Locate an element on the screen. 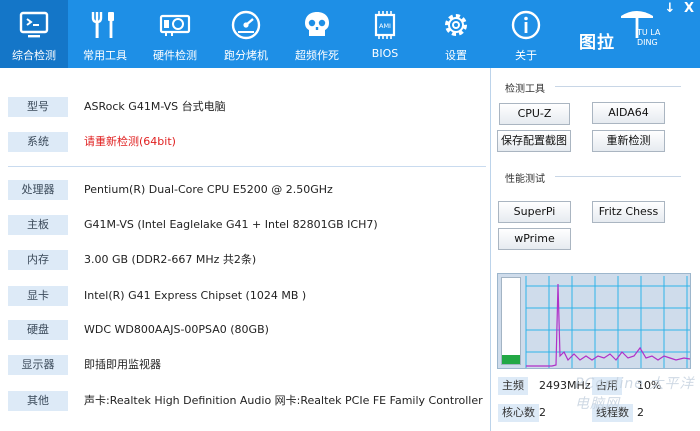 The width and height of the screenshot is (700, 431). info-row-memory: 内存 3.00 GB (DDR2-667 MHz 共2条) is located at coordinates (244, 259).